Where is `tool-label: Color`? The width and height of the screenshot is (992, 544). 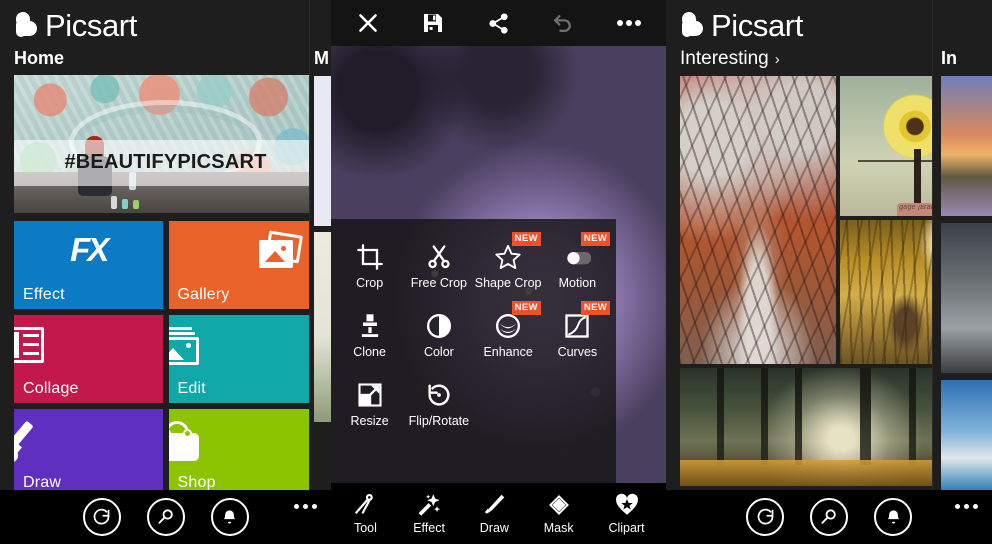 tool-label: Color is located at coordinates (438, 352).